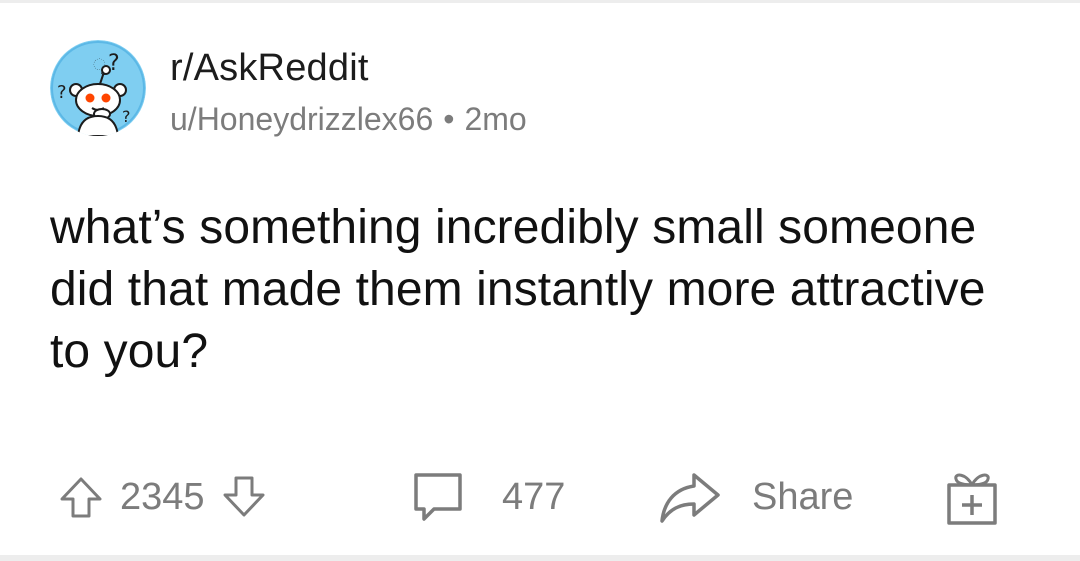  I want to click on post-meta: r/AskReddit u/Honeydrizzlex66 • 2mo, so click(348, 89).